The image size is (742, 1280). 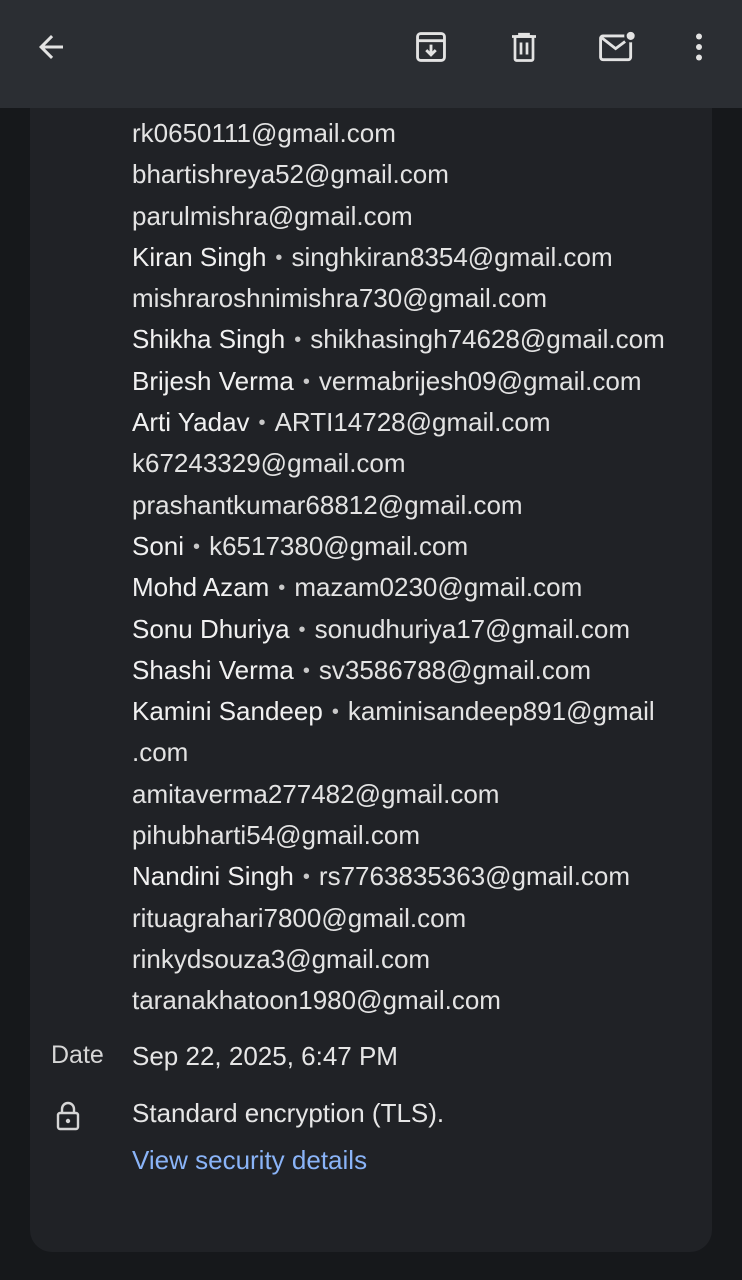 I want to click on recipient-email: amitaverma277482@gmail.com, so click(x=316, y=793).